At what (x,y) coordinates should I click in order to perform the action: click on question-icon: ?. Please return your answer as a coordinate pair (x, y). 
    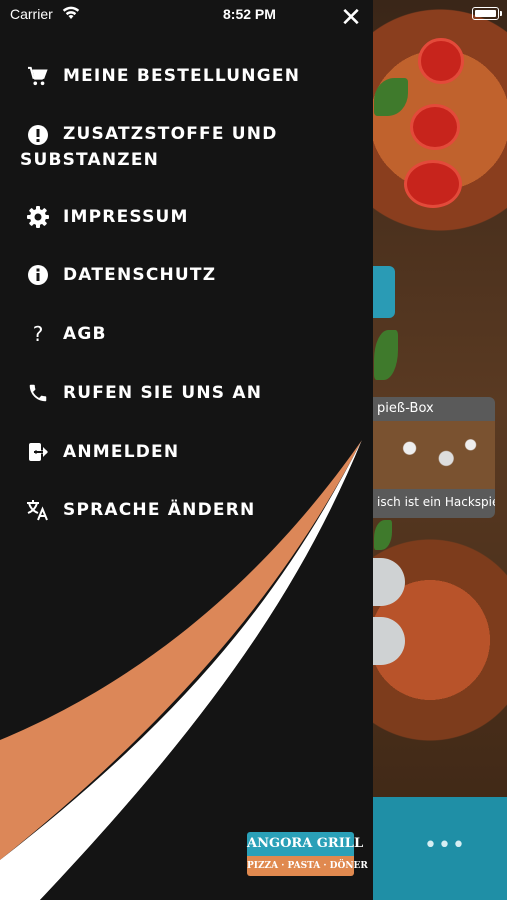
    Looking at the image, I should click on (38, 334).